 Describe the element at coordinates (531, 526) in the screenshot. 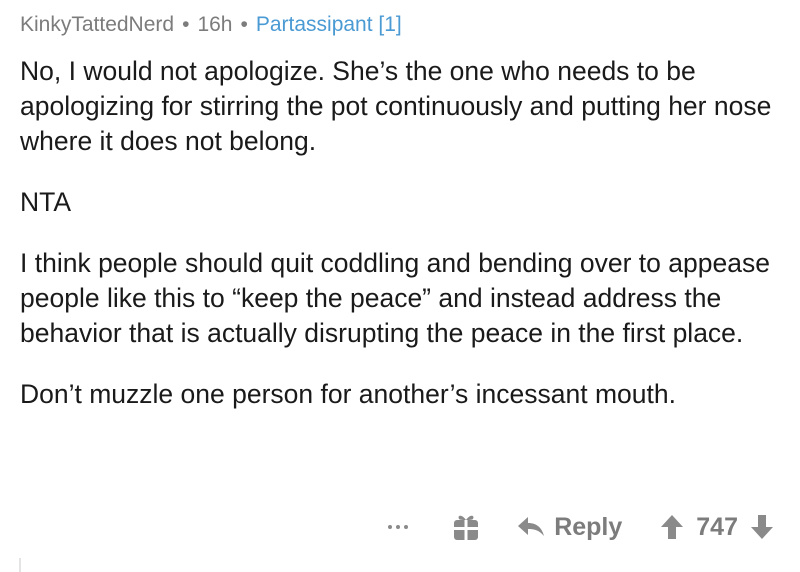

I see `reply-arrow-icon` at that location.